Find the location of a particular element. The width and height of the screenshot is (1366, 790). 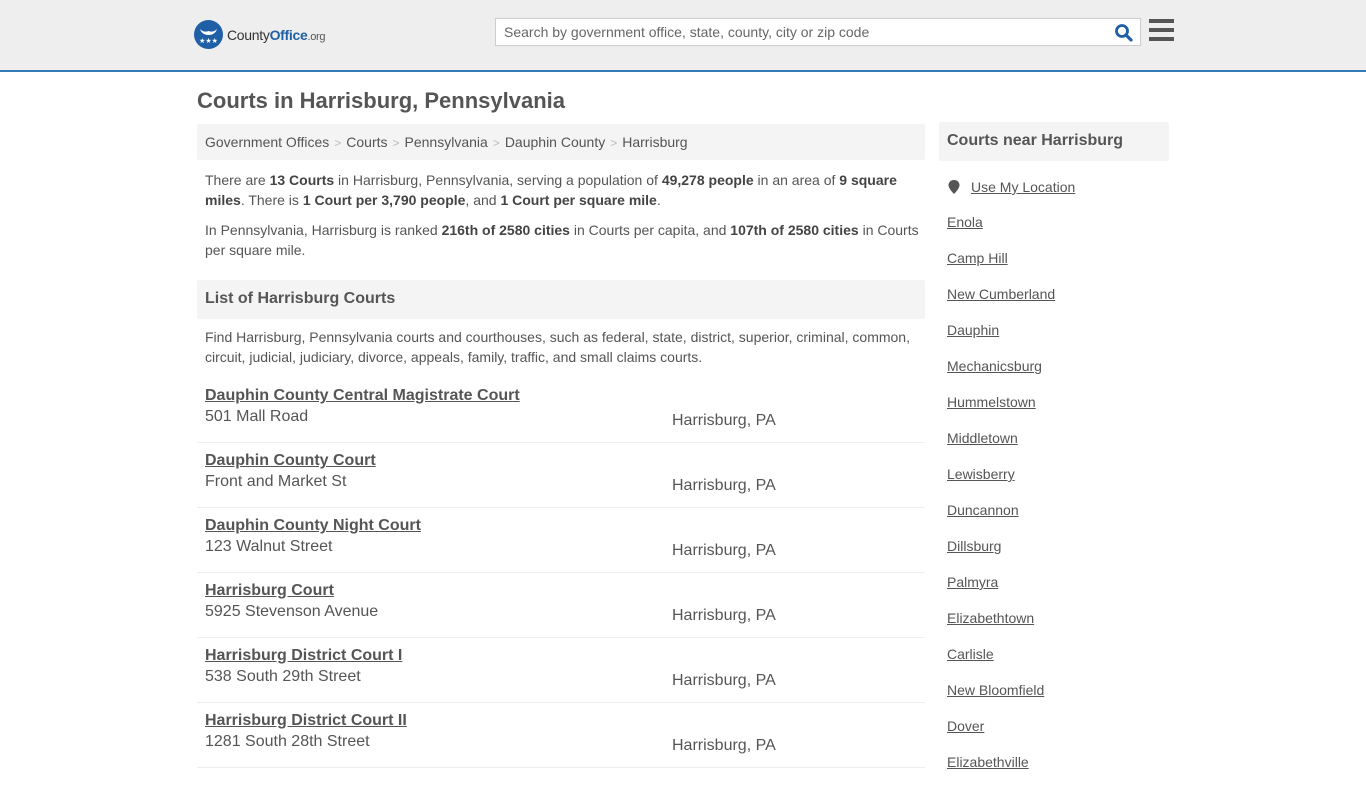

use-my-location: Use My Location is located at coordinates (1057, 187).